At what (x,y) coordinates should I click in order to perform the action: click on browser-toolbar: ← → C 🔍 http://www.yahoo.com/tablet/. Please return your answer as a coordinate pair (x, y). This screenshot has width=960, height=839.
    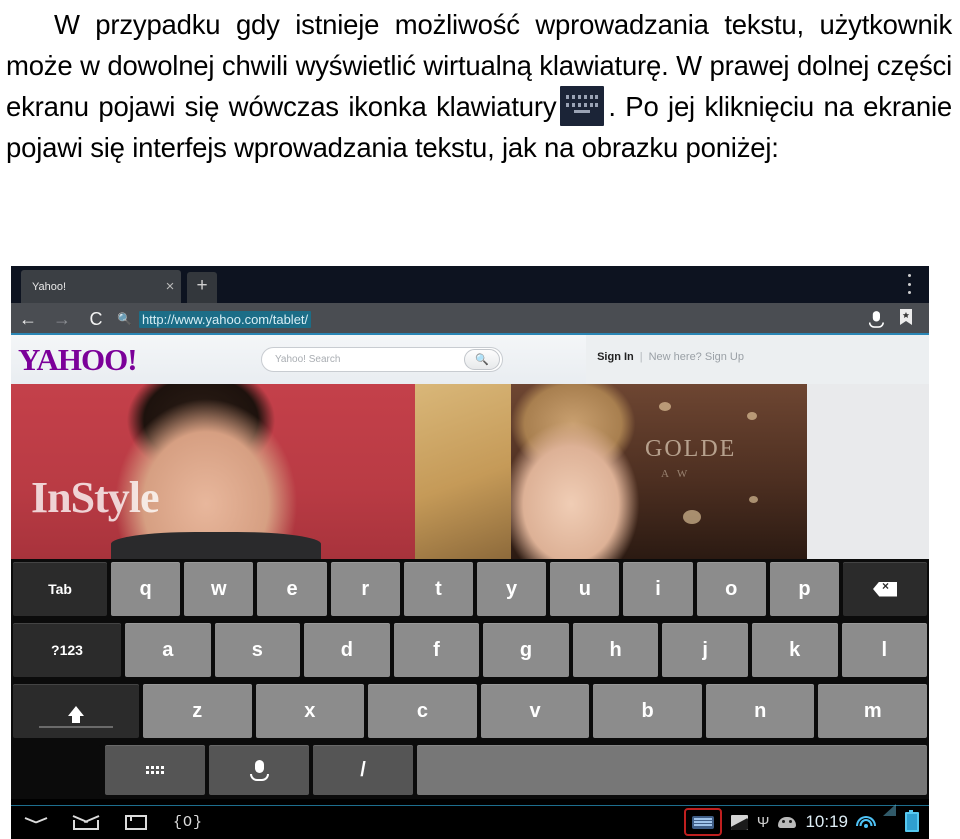
    Looking at the image, I should click on (470, 319).